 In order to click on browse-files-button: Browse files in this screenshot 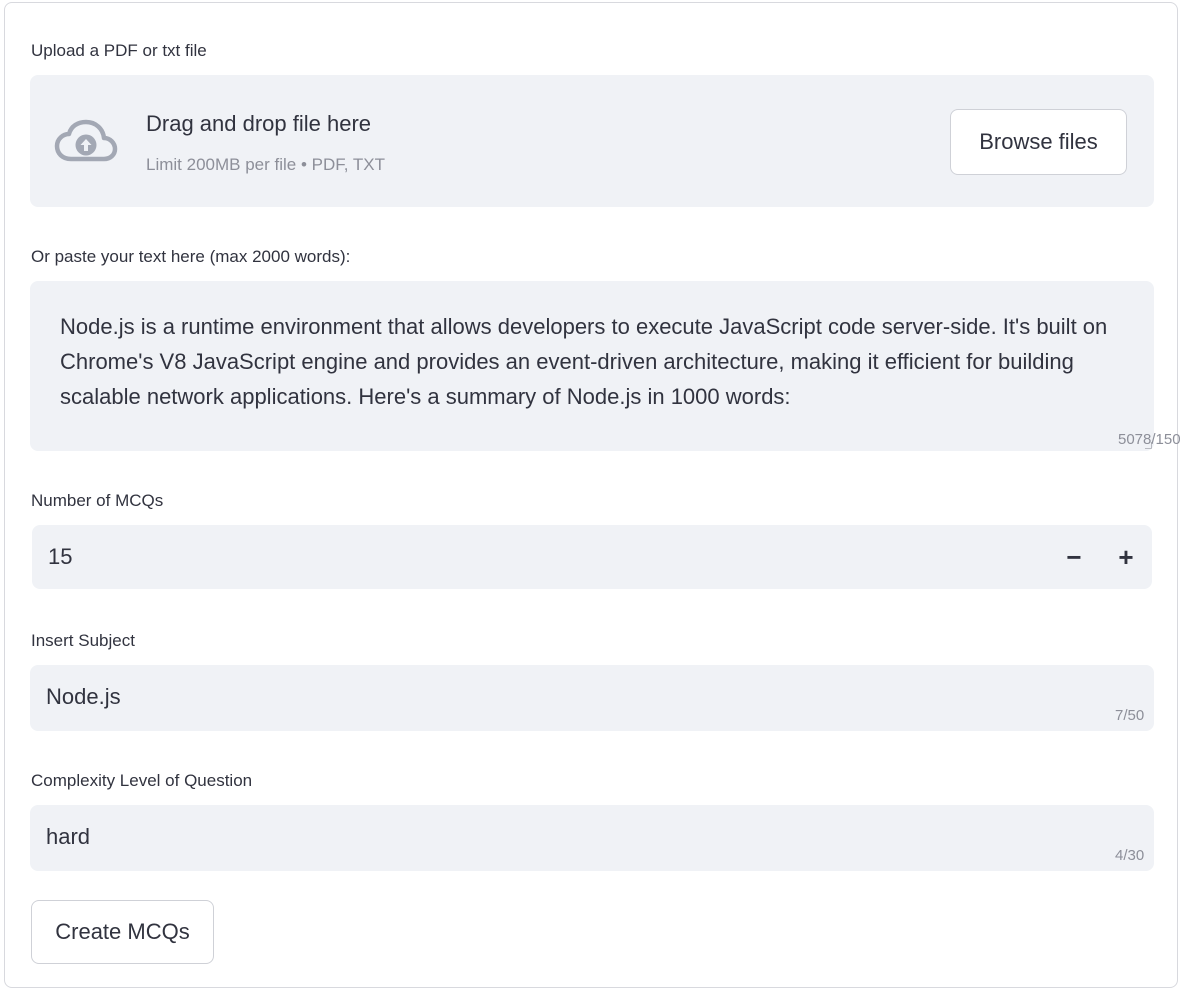, I will do `click(1038, 142)`.